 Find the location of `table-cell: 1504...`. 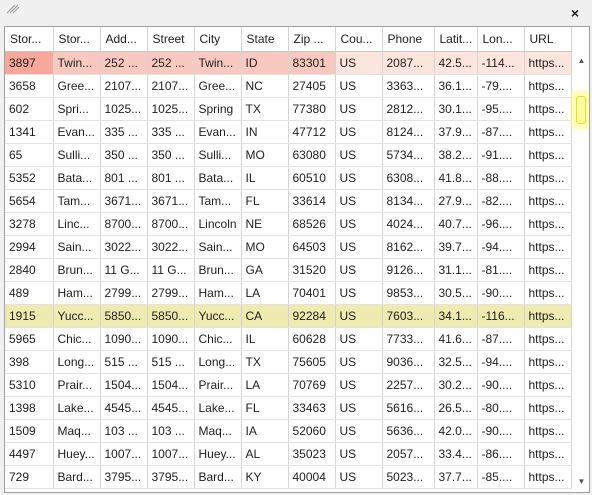

table-cell: 1504... is located at coordinates (124, 385).